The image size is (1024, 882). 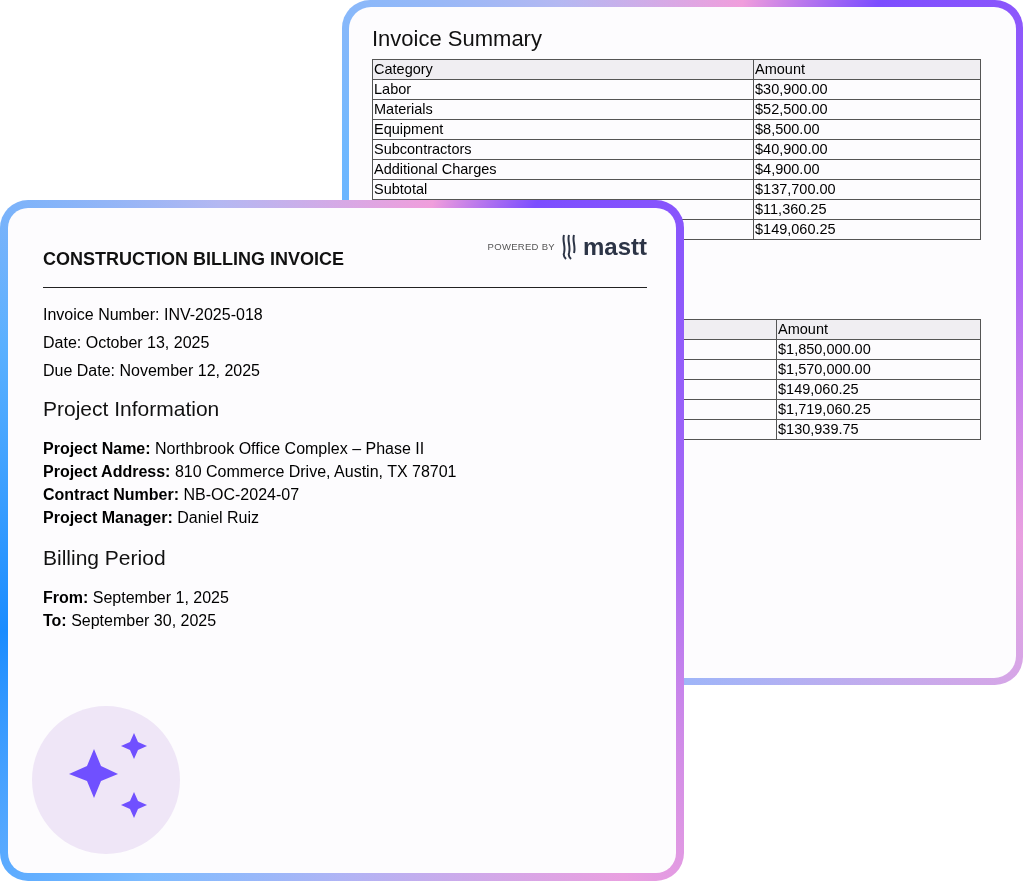 I want to click on table-cell: $40,900.00, so click(x=867, y=149).